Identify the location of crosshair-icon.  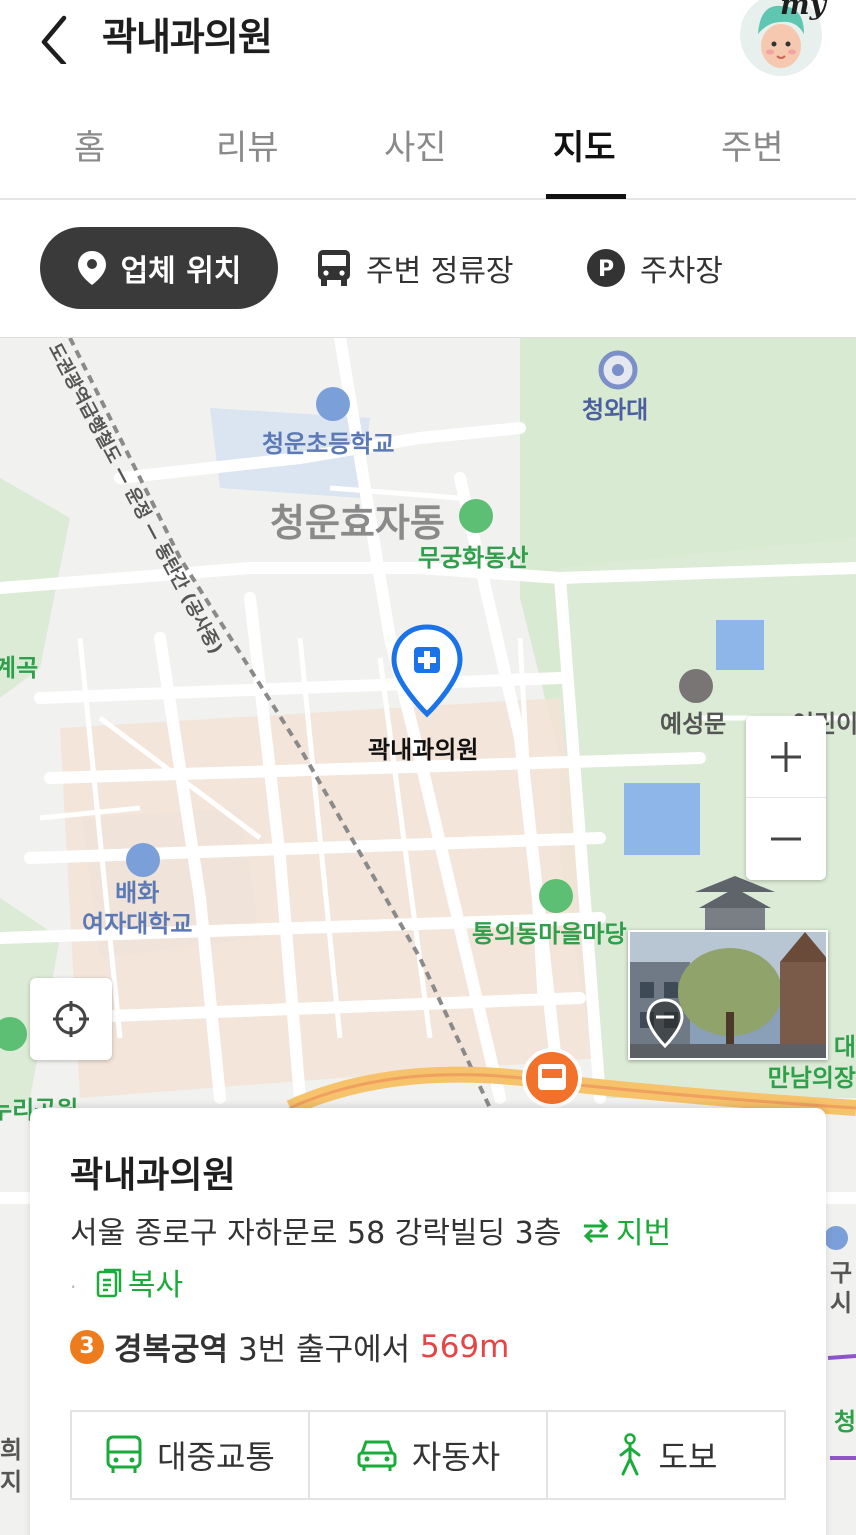
(71, 1019).